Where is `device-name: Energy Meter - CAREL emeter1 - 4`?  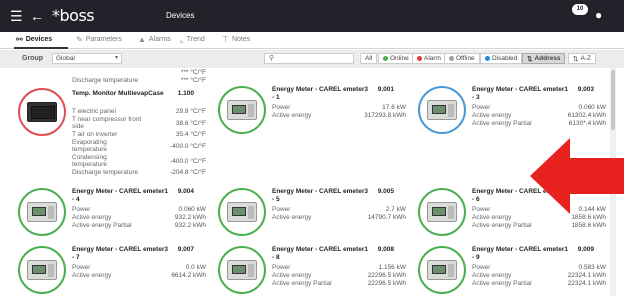
device-name: Energy Meter - CAREL emeter1 - 4 is located at coordinates (120, 195).